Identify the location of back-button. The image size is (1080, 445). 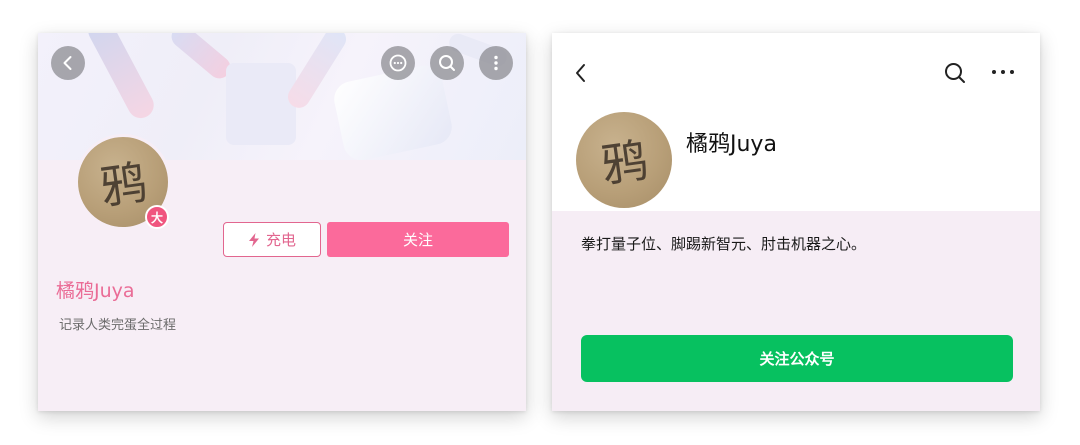
(68, 63).